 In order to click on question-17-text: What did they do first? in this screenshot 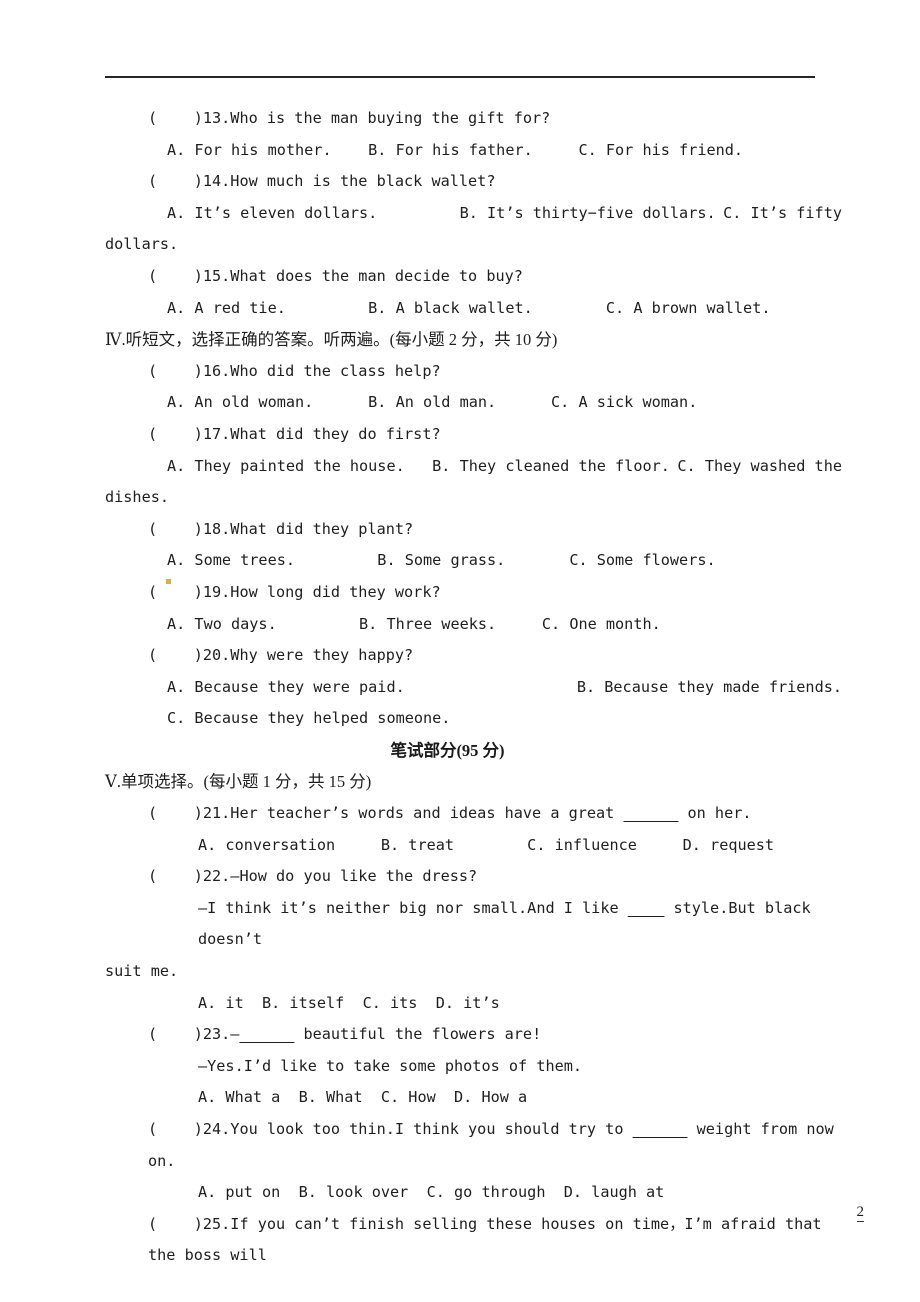, I will do `click(335, 433)`.